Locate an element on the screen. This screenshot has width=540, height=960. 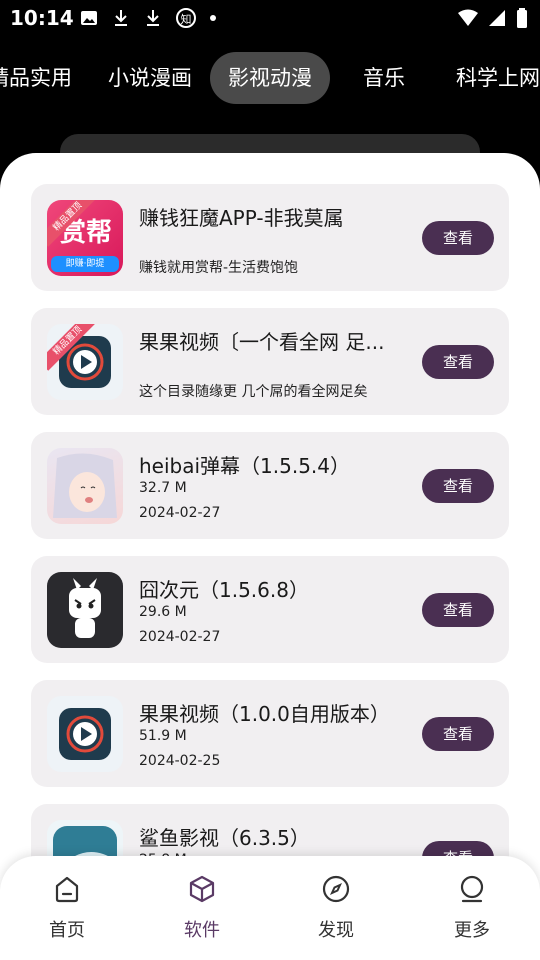
system-icons is located at coordinates (493, 20).